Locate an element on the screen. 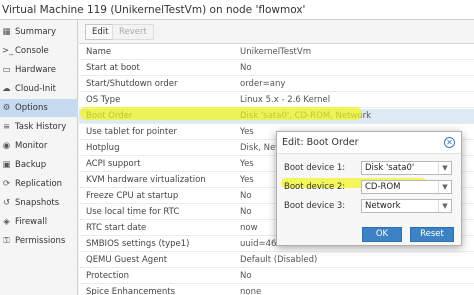 The image size is (474, 295). table-row: Spice Enhancements none is located at coordinates (276, 290).